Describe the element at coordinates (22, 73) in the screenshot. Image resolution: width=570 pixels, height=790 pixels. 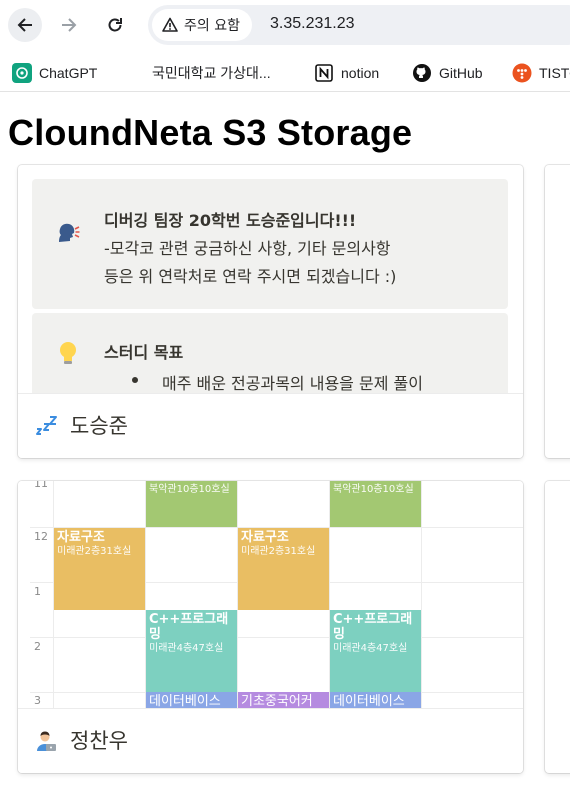
I see `chatgpt-icon` at that location.